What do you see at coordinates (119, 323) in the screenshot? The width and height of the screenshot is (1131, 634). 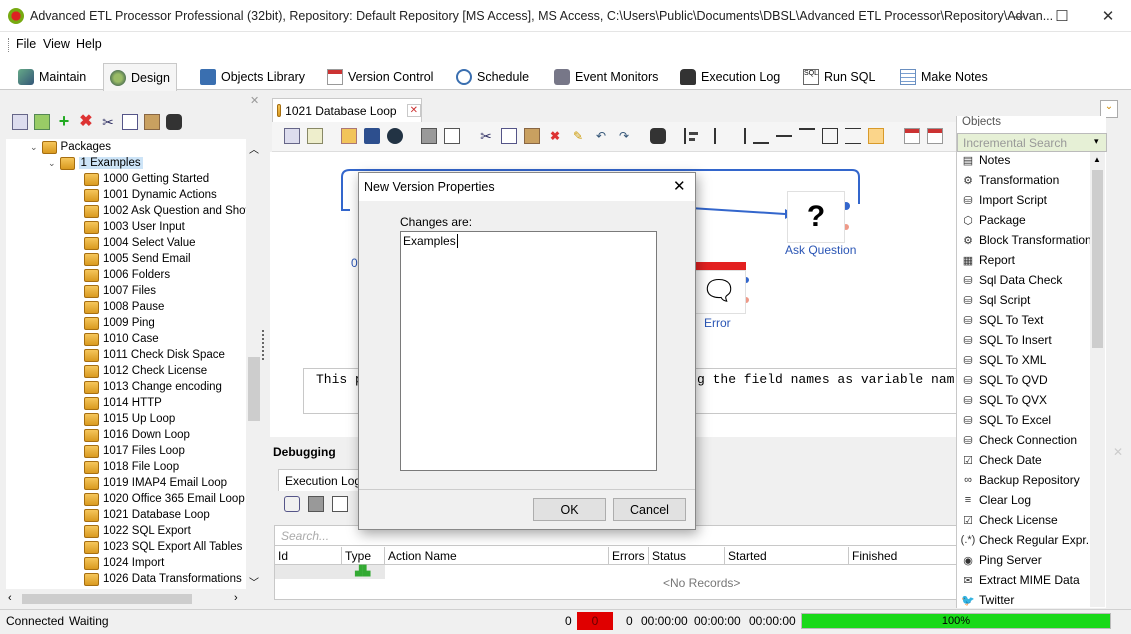 I see `tree-item: 1009 Ping` at bounding box center [119, 323].